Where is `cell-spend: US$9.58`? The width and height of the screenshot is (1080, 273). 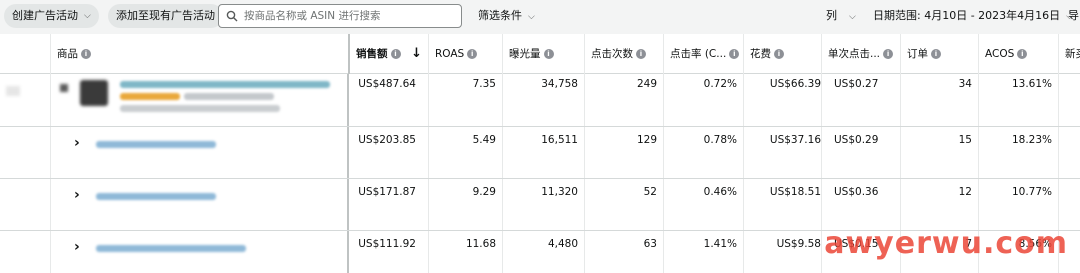 cell-spend: US$9.58 is located at coordinates (798, 244).